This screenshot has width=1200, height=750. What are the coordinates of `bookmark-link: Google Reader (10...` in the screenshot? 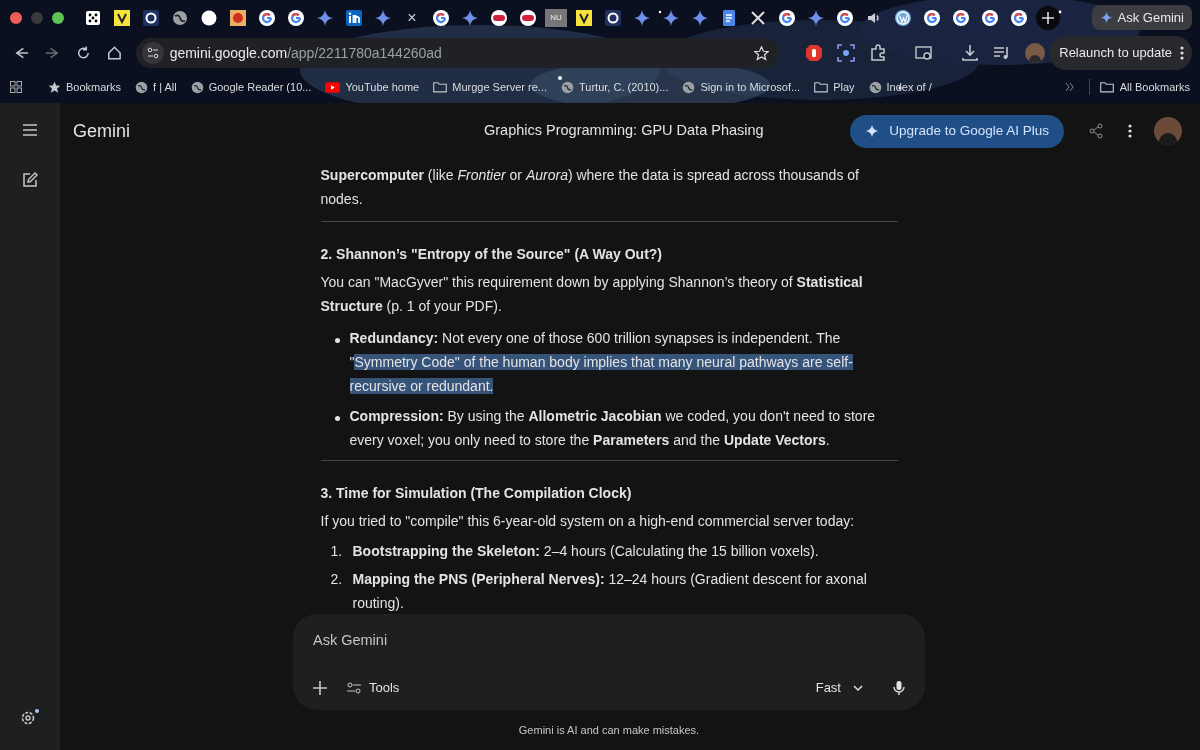 It's located at (260, 87).